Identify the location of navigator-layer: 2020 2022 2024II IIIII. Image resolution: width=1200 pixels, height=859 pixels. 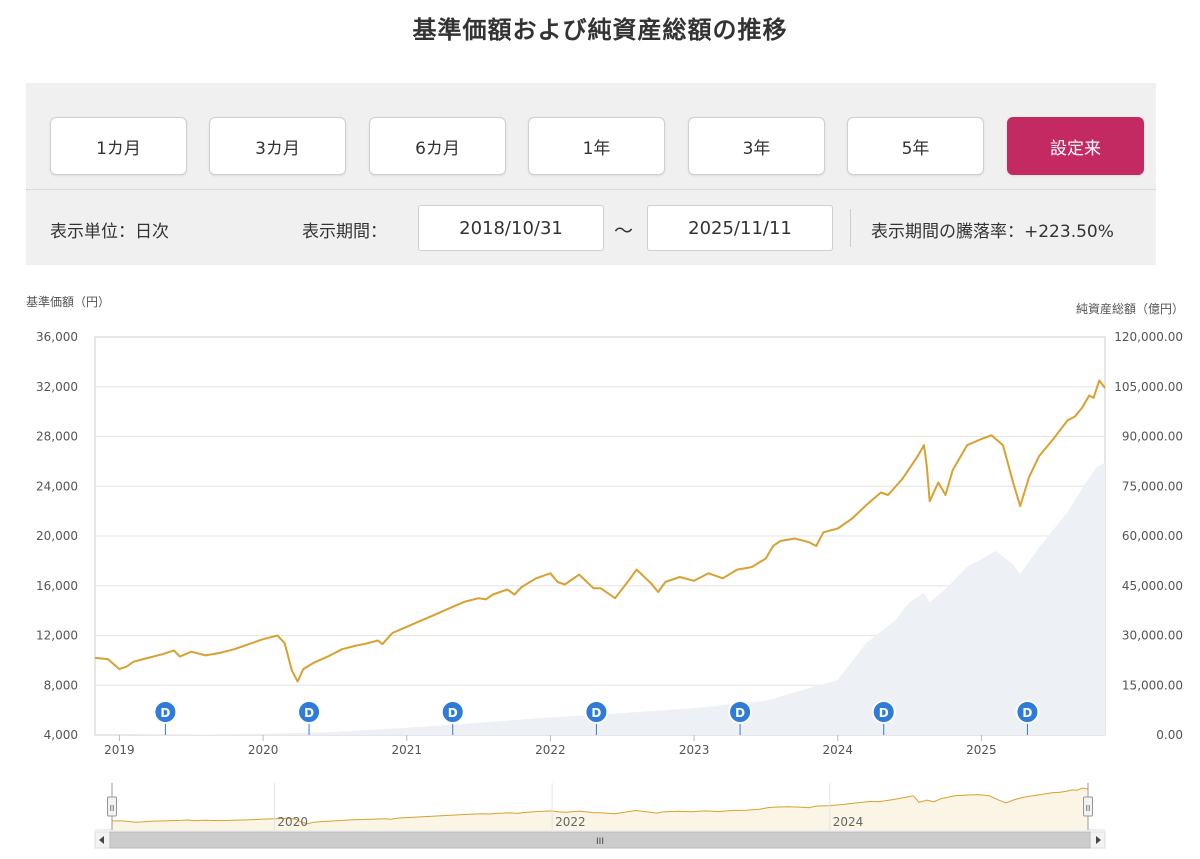
(600, 816).